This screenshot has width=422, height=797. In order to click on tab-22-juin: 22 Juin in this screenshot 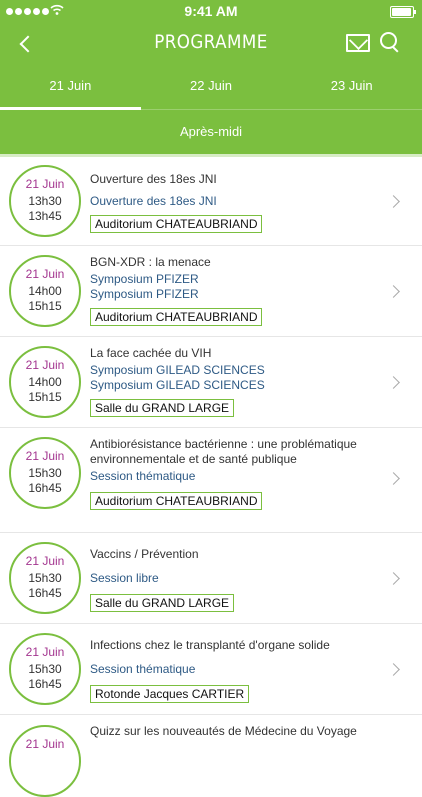, I will do `click(211, 88)`.